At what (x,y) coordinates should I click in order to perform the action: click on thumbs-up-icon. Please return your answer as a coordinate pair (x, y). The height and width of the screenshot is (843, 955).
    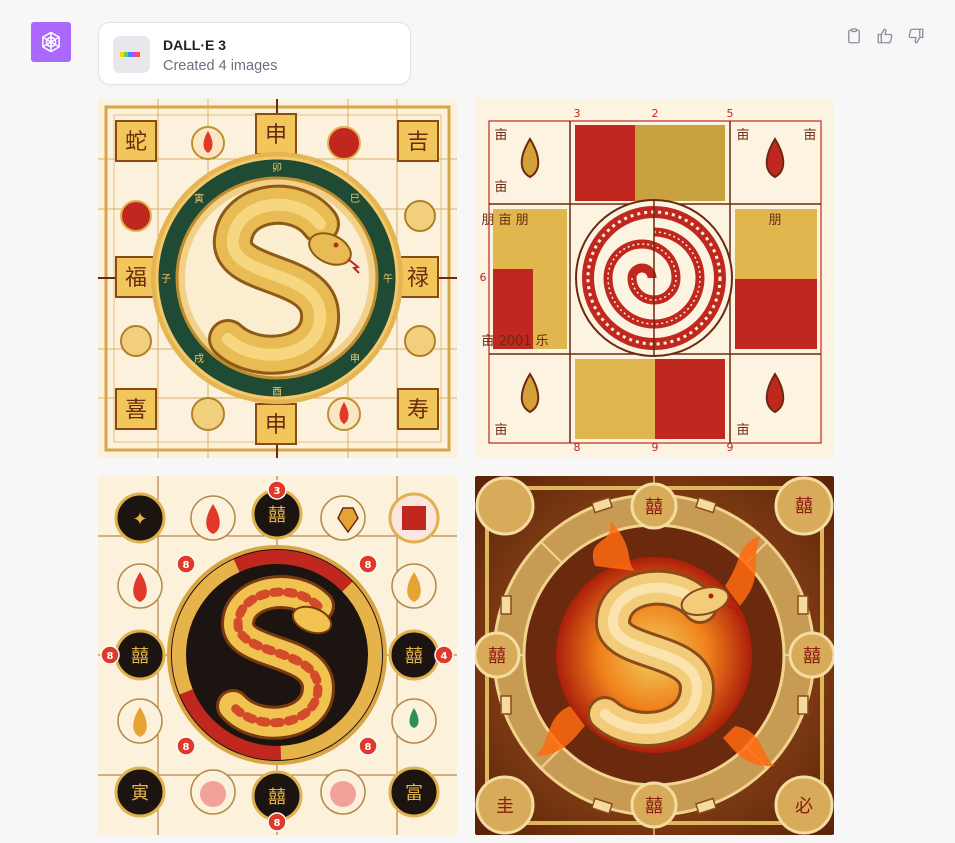
    Looking at the image, I should click on (885, 36).